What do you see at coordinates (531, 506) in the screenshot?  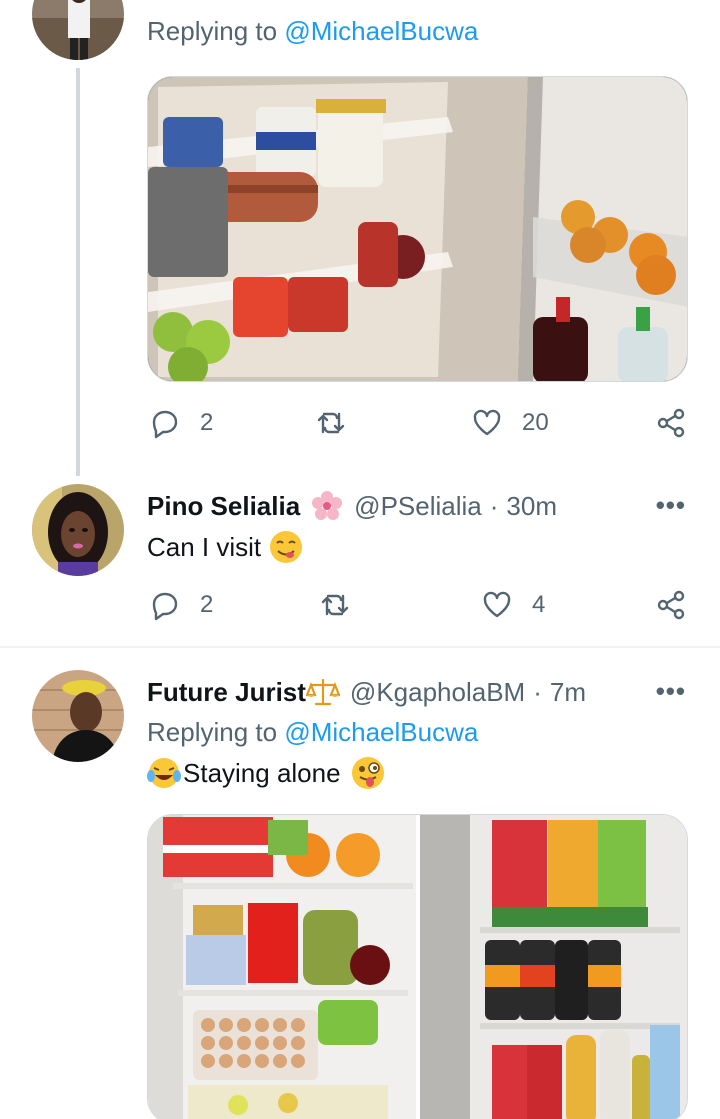 I see `timestamp: 30m` at bounding box center [531, 506].